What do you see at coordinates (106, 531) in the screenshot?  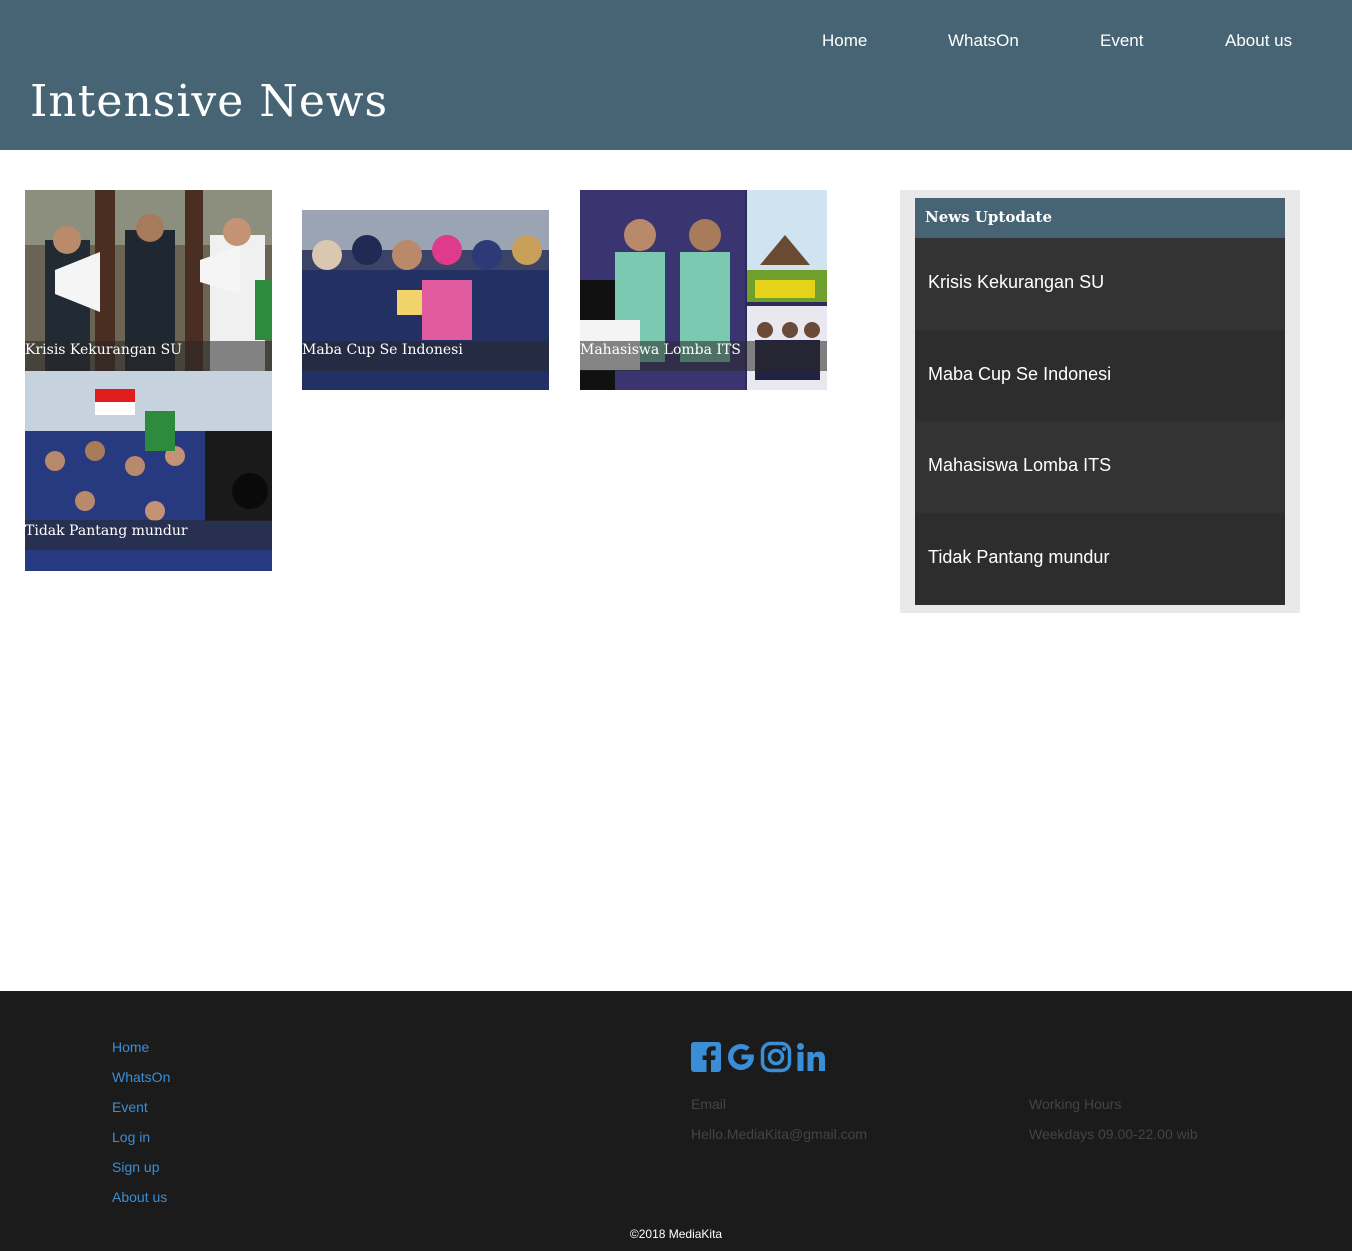 I see `news-card-title: Tidak Pantang mundur` at bounding box center [106, 531].